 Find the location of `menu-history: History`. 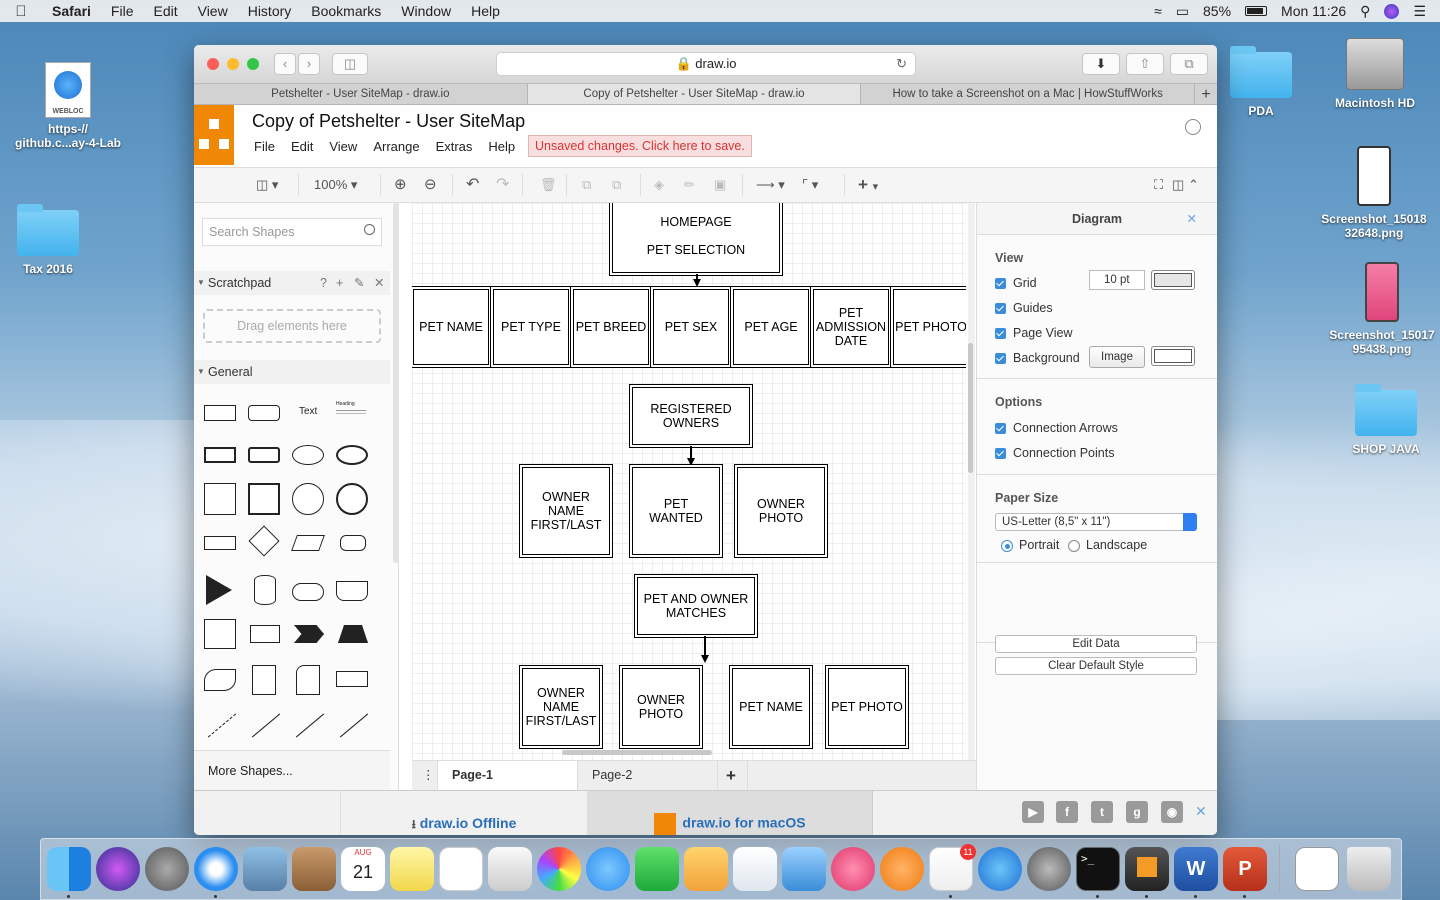

menu-history: History is located at coordinates (270, 11).